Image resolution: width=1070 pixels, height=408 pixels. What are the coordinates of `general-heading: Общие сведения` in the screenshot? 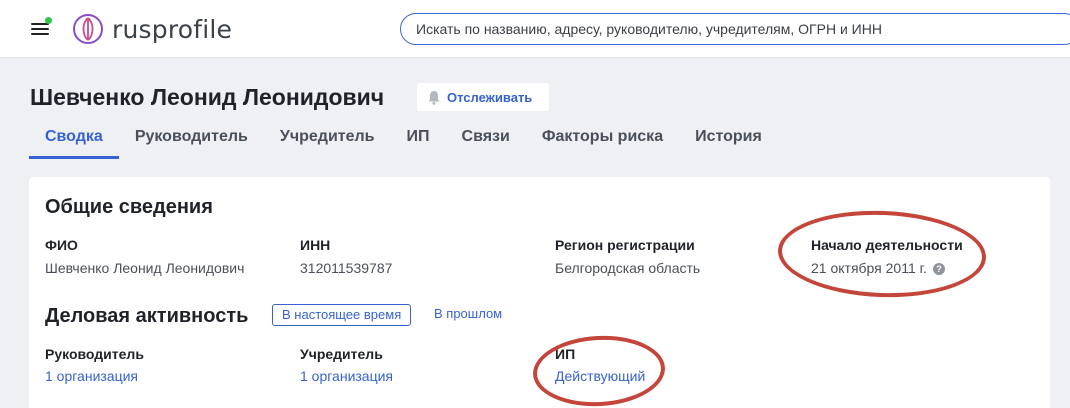 It's located at (129, 207).